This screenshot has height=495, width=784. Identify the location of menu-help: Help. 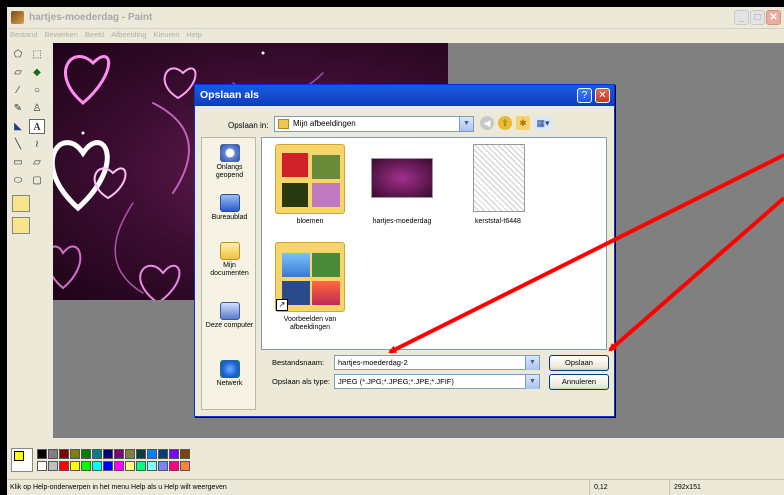
(193, 35).